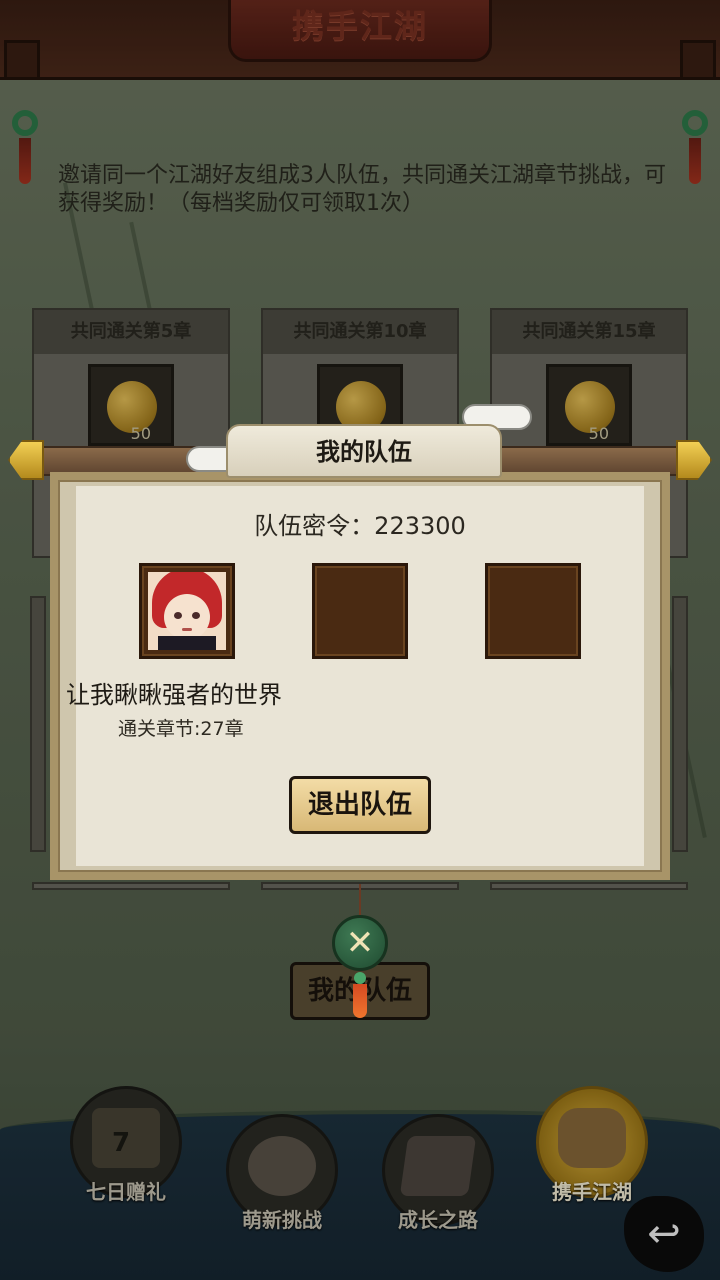  I want to click on tassel-string, so click(360, 901).